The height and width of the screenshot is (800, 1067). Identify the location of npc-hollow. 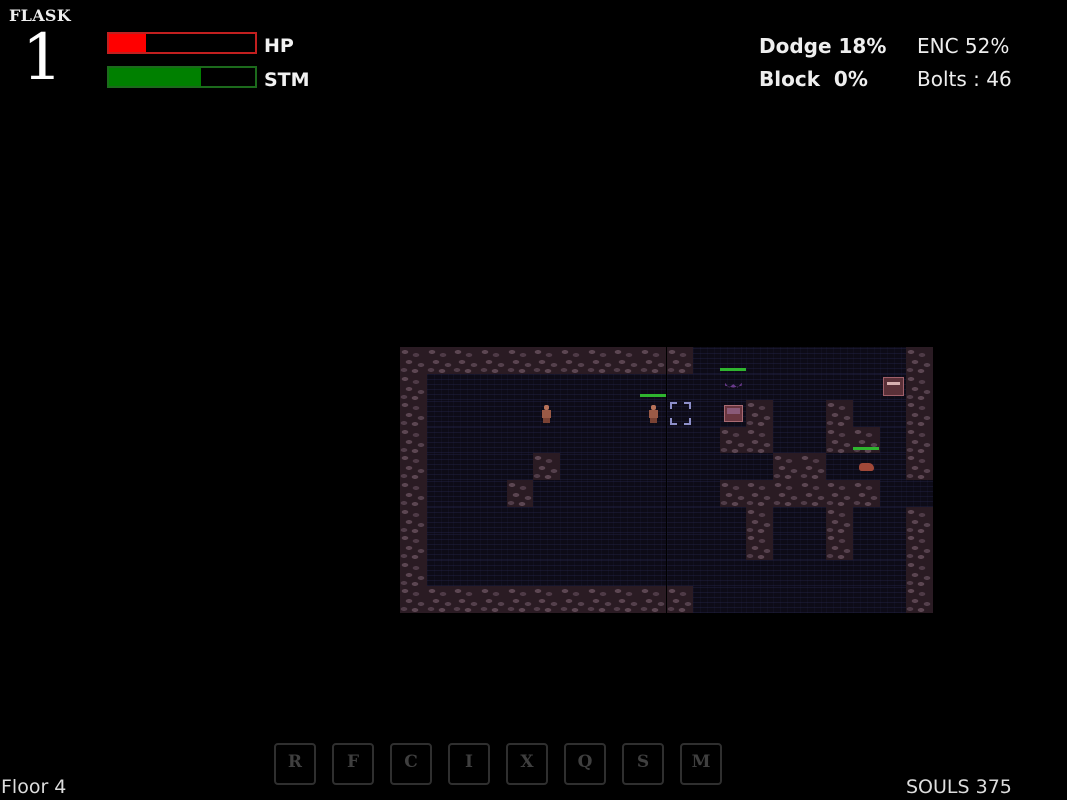
(546, 413).